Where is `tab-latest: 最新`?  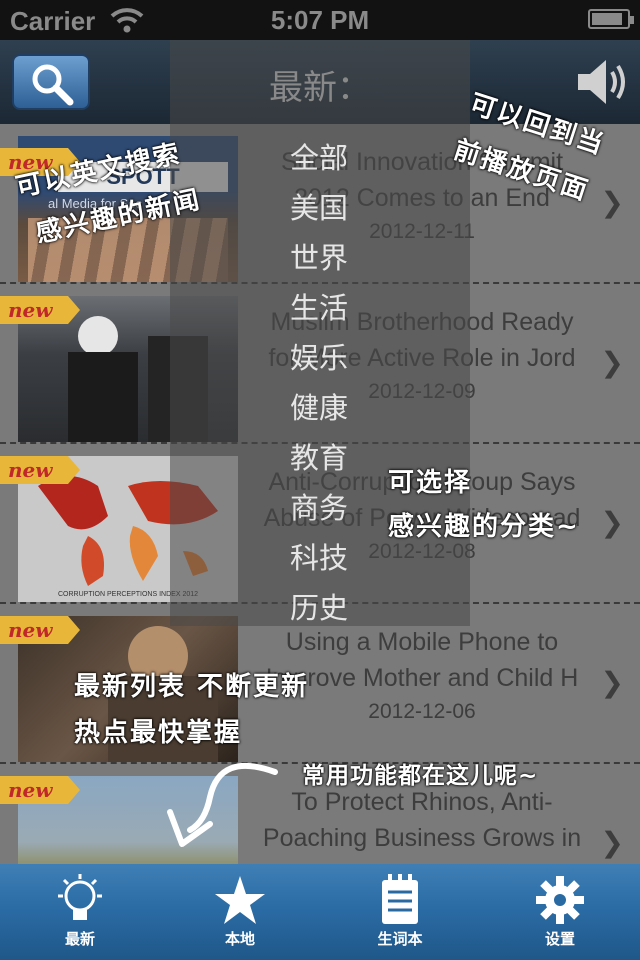
tab-latest: 最新 is located at coordinates (80, 912).